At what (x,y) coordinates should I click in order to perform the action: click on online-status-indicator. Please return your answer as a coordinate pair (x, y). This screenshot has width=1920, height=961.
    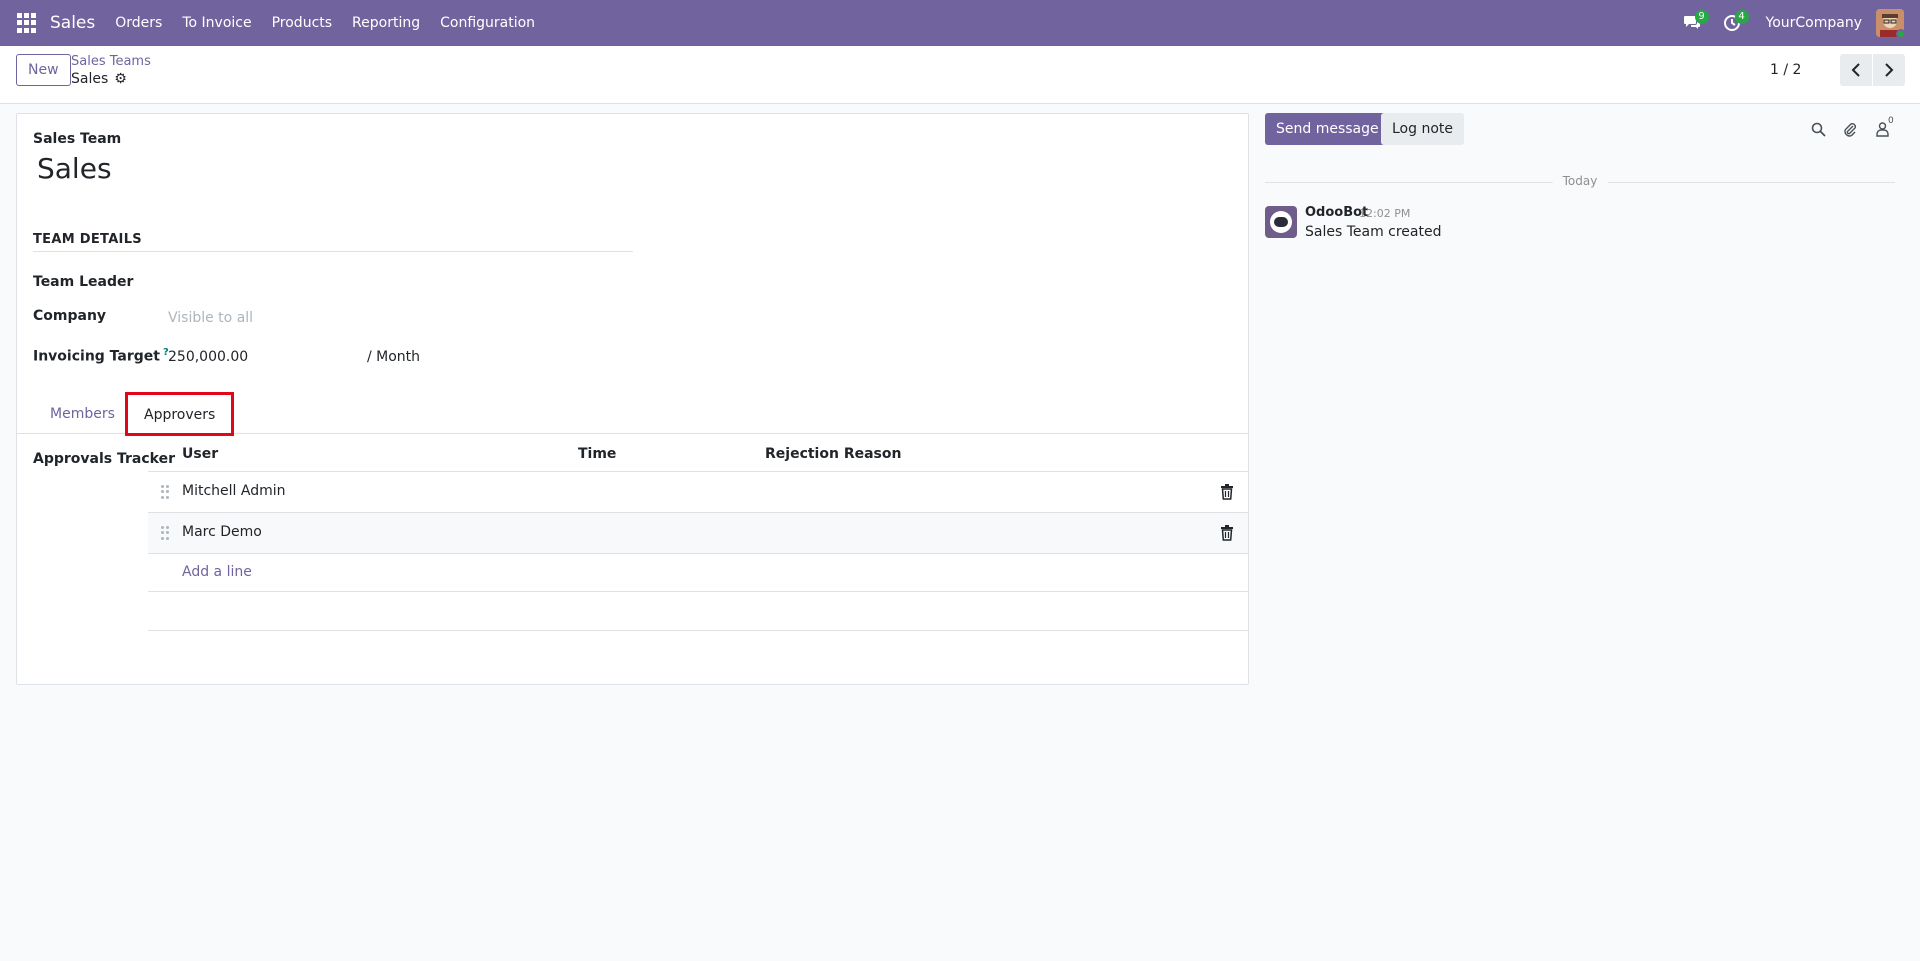
    Looking at the image, I should click on (1901, 34).